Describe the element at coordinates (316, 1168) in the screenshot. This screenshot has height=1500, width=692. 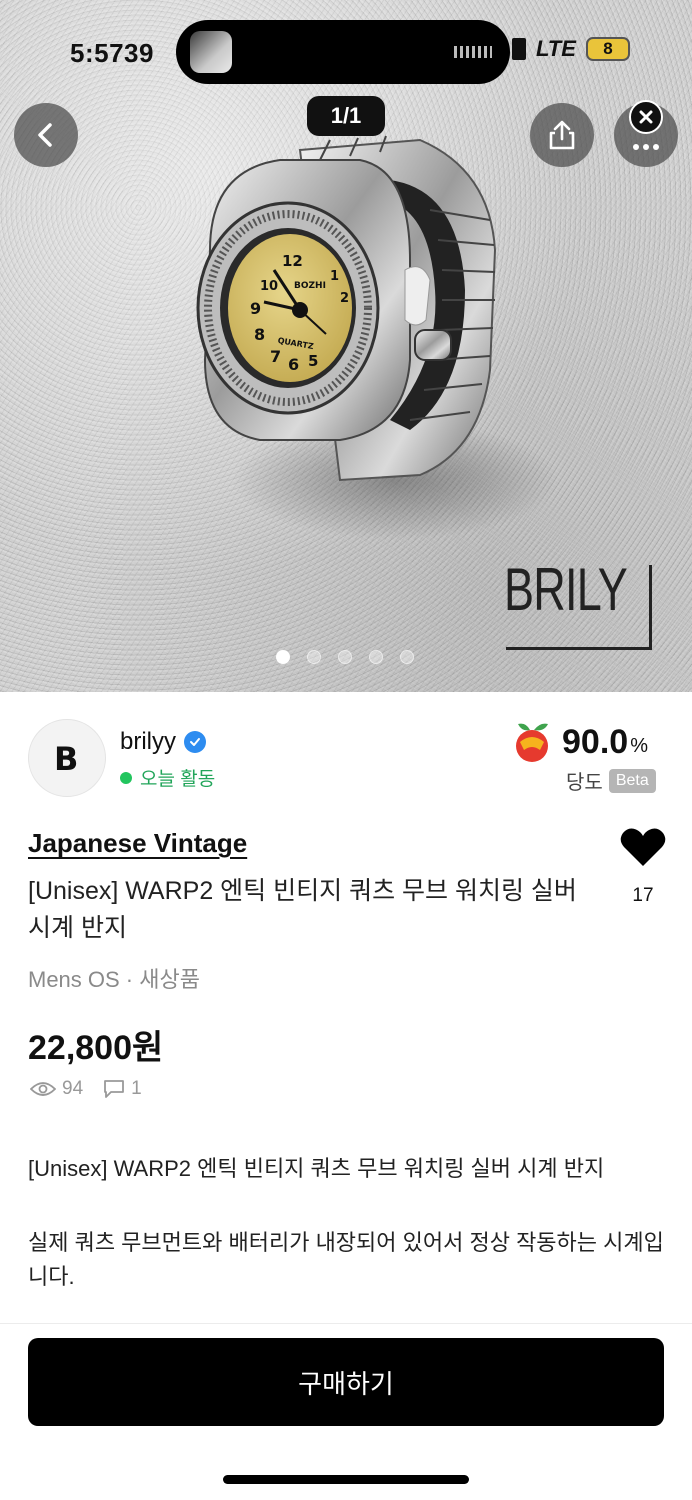
I see `product-description: [Unisex] WARP2 엔틱 빈티지 쿼츠 무브 워치링 실버 시계 반지` at that location.